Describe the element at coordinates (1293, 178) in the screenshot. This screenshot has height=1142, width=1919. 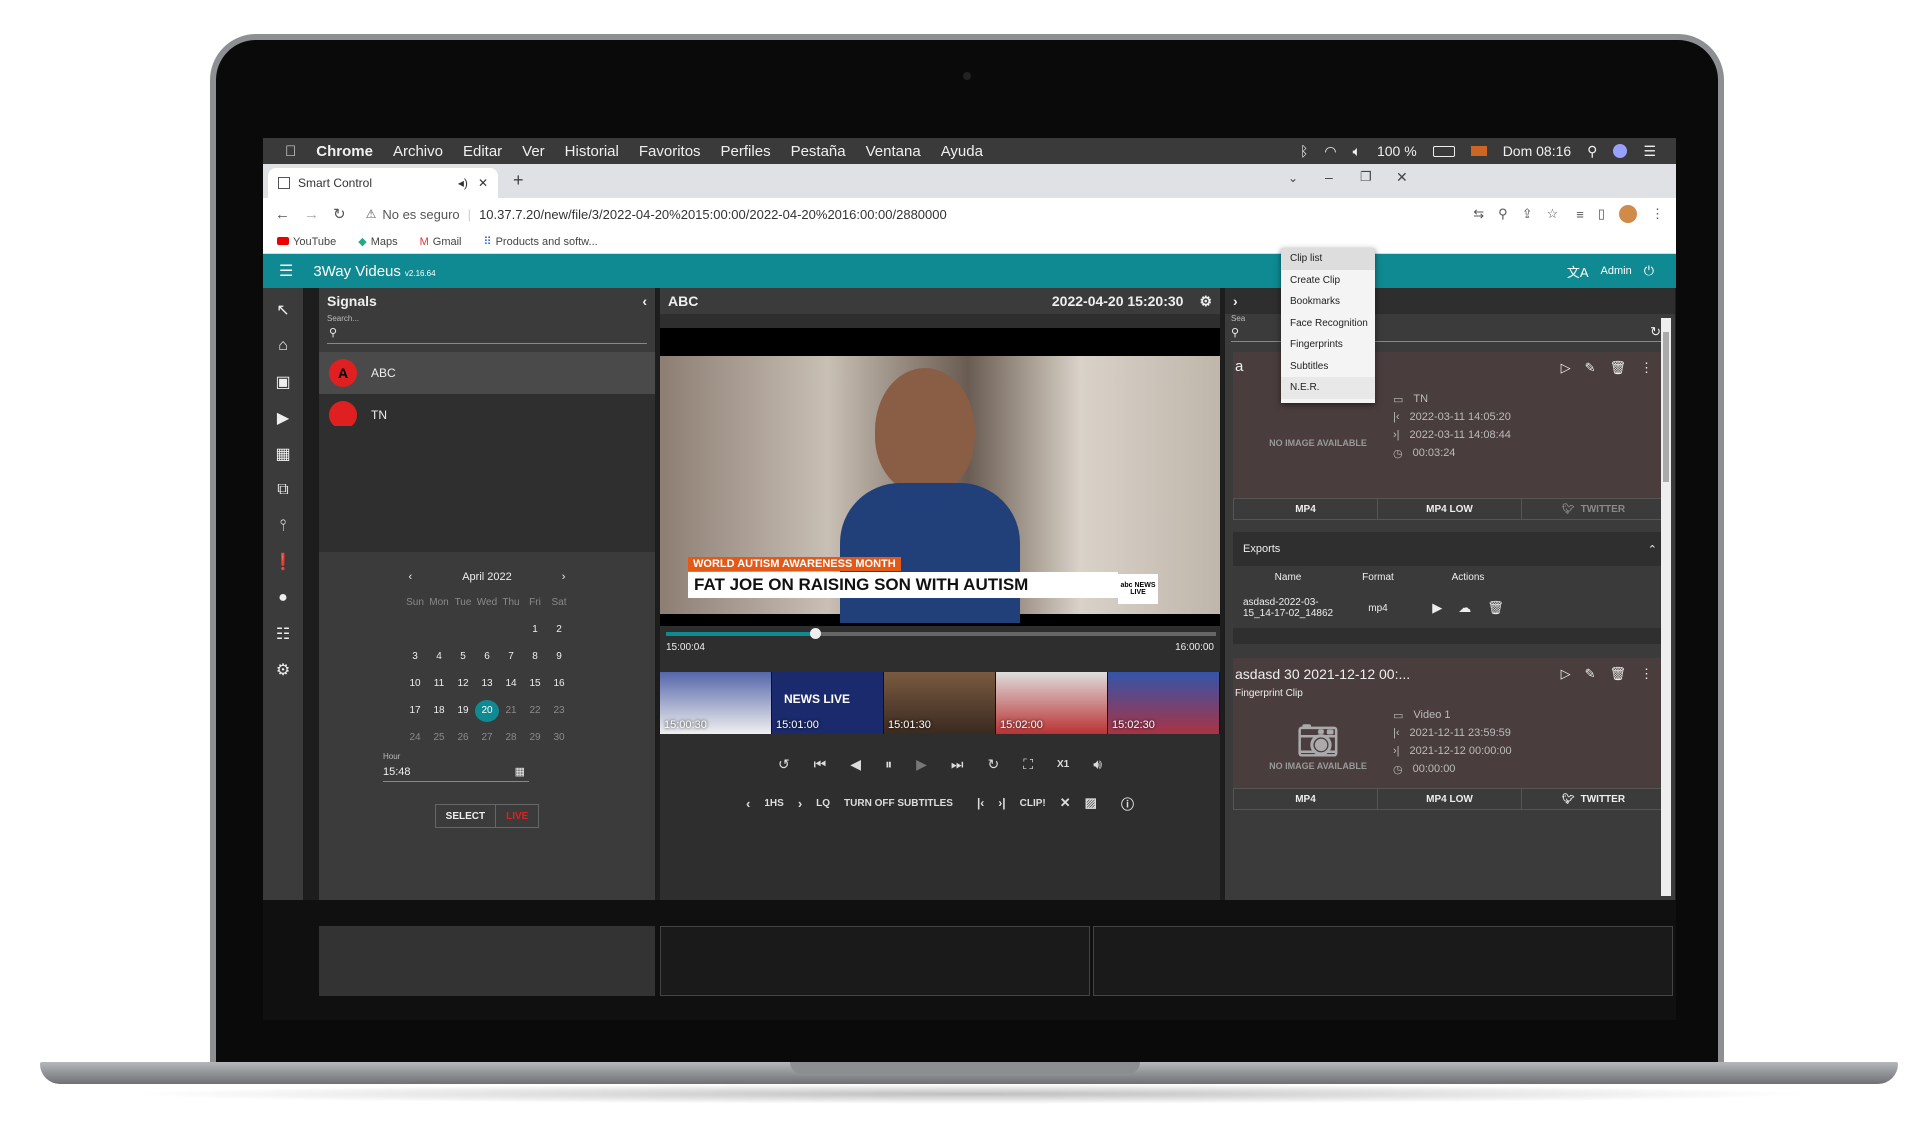
I see `tab-search-icon: ⌄` at that location.